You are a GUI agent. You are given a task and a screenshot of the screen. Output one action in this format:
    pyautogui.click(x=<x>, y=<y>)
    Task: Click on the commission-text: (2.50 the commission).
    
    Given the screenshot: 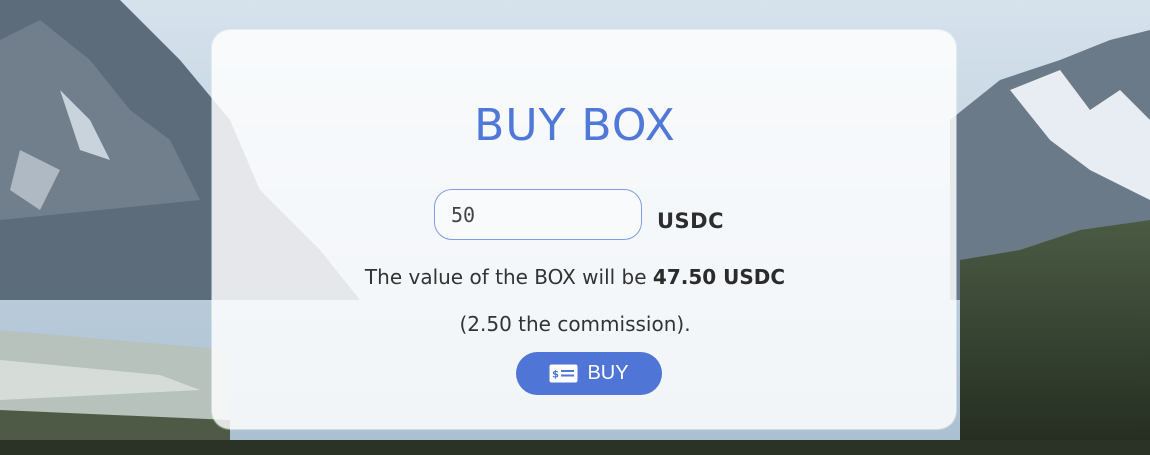 What is the action you would take?
    pyautogui.click(x=575, y=324)
    